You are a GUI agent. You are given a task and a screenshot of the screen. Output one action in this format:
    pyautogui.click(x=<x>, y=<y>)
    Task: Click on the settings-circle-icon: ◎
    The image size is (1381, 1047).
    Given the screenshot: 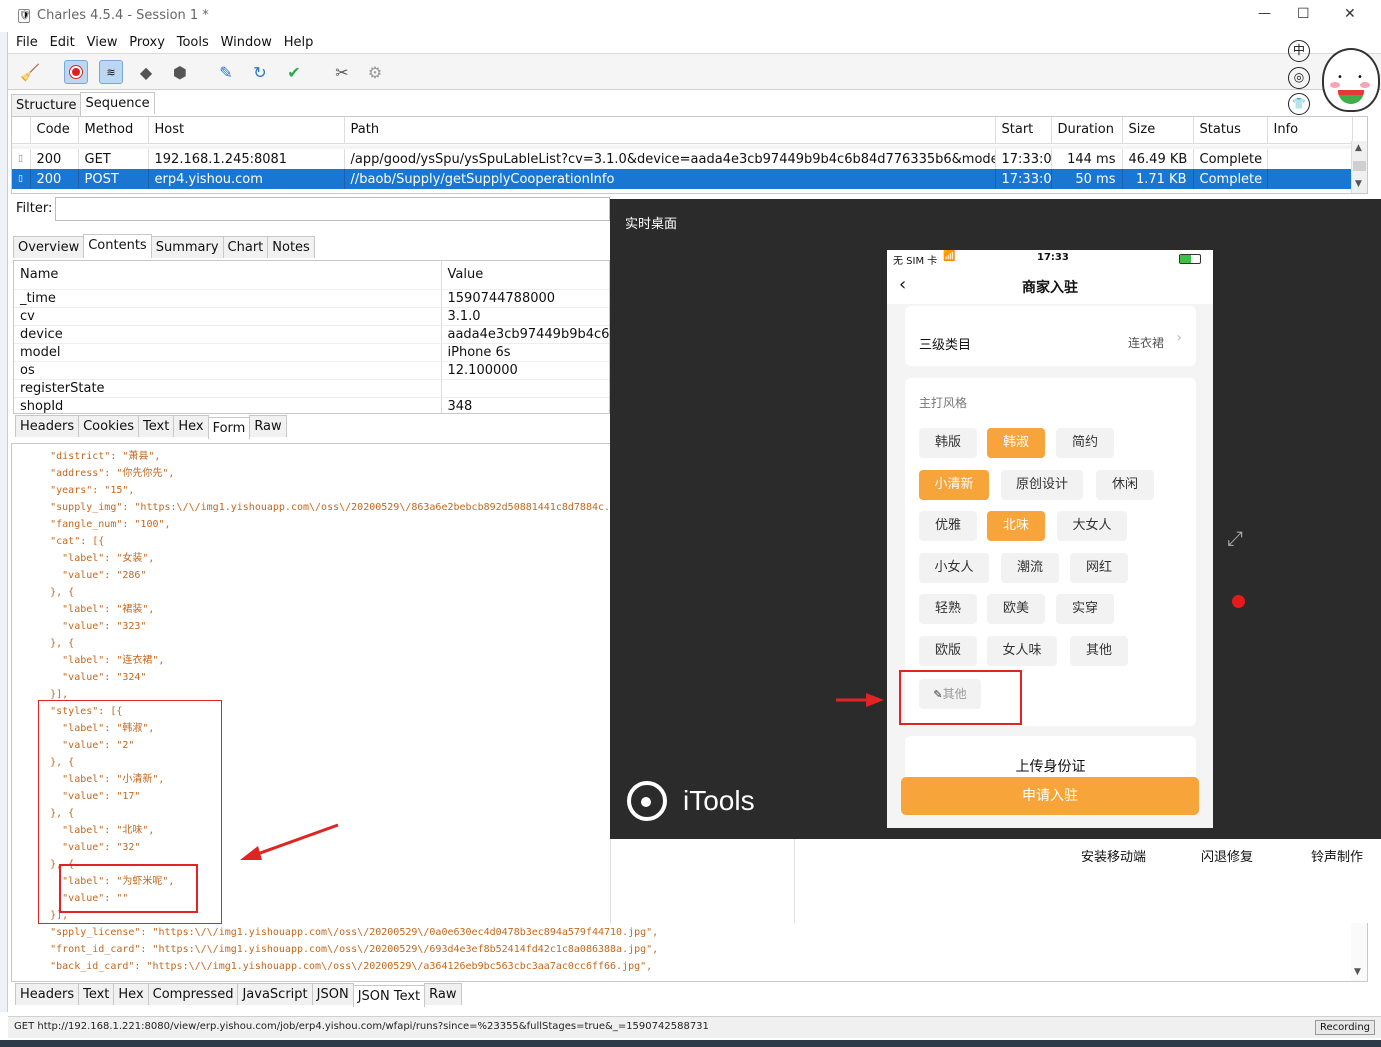 What is the action you would take?
    pyautogui.click(x=1299, y=78)
    